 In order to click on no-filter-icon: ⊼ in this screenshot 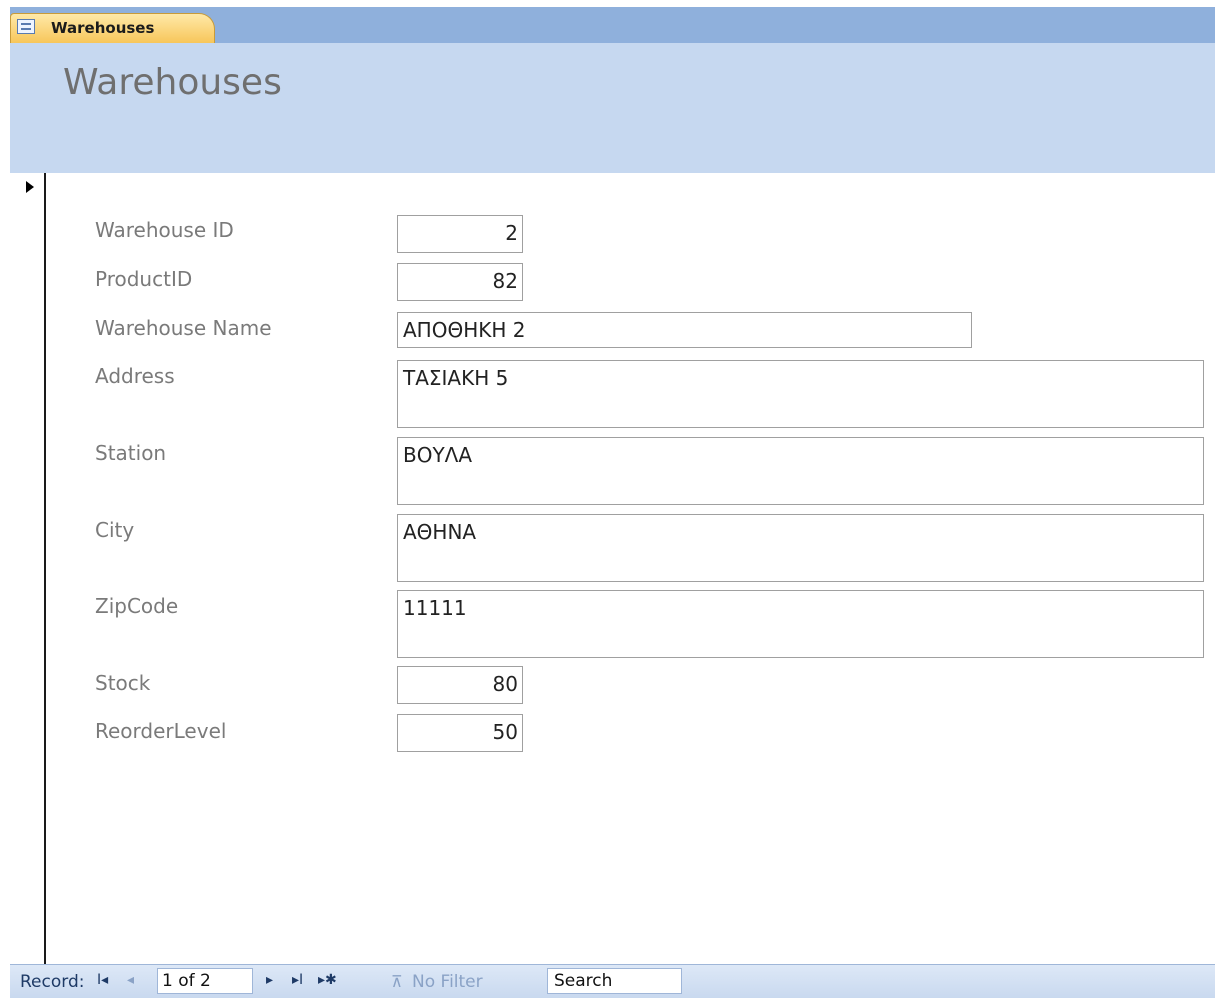, I will do `click(397, 981)`.